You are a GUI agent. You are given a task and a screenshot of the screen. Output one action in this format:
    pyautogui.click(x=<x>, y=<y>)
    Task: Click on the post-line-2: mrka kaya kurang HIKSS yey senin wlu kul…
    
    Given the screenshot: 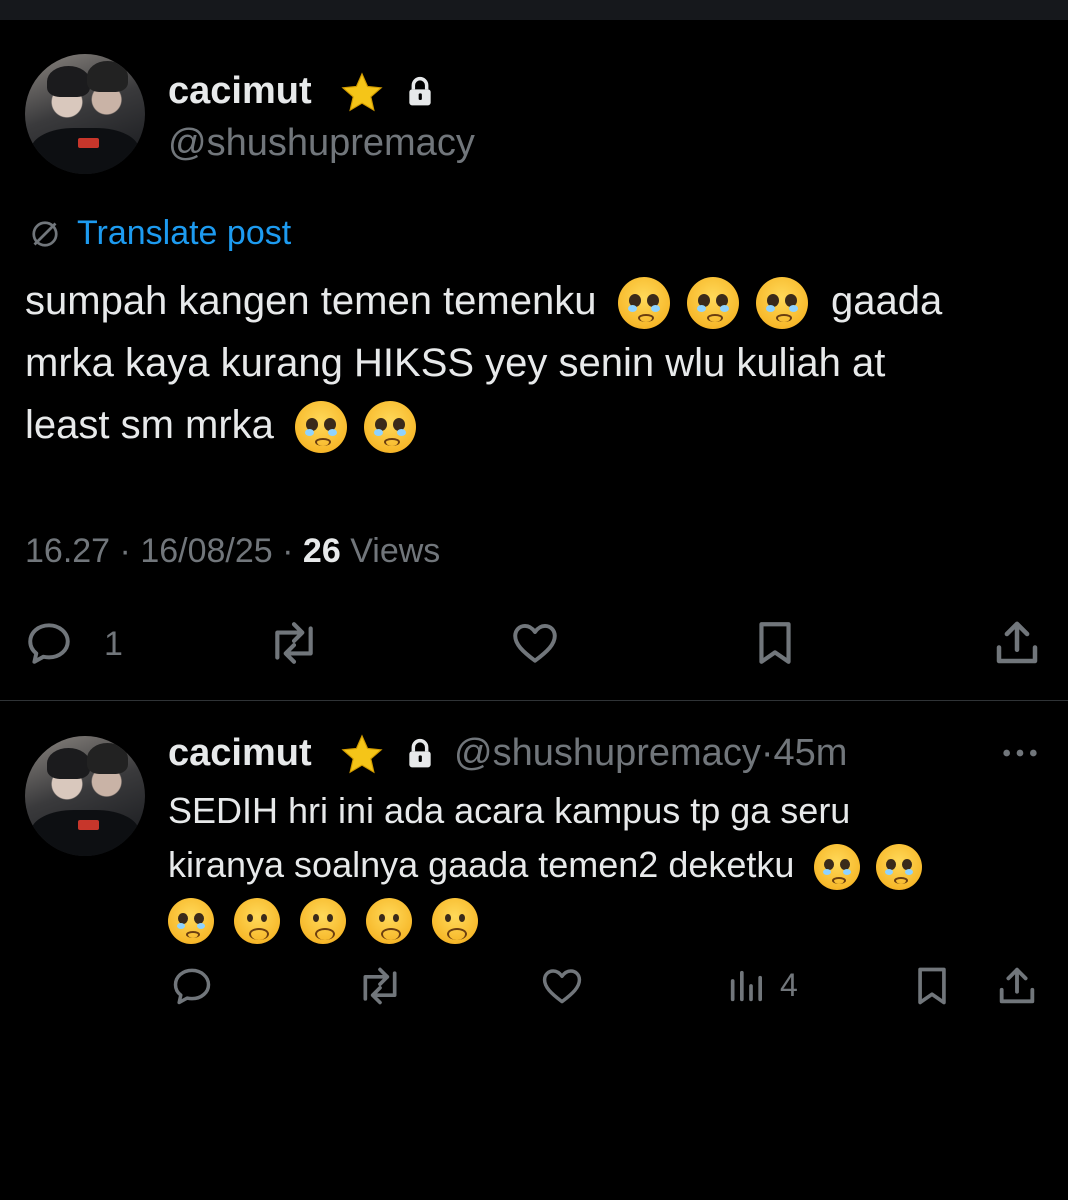 What is the action you would take?
    pyautogui.click(x=455, y=363)
    